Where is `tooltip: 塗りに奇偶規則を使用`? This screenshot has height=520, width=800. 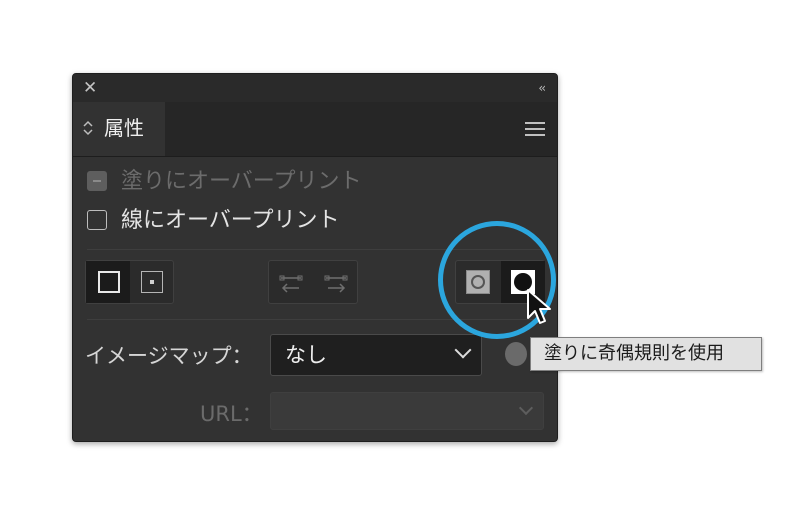
tooltip: 塗りに奇偶規則を使用 is located at coordinates (646, 354).